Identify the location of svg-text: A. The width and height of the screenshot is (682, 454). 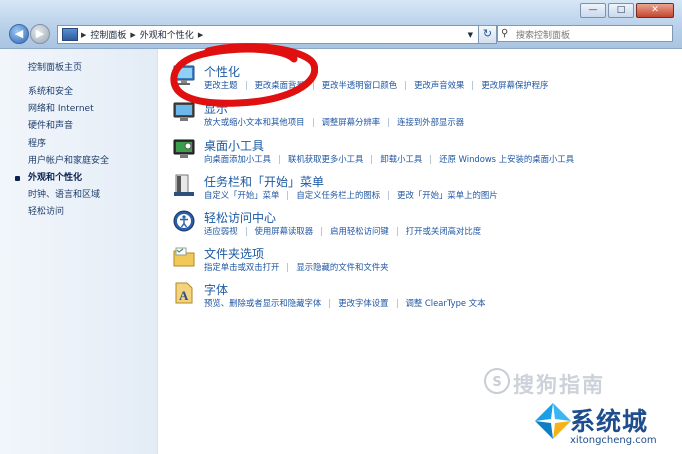
(184, 295).